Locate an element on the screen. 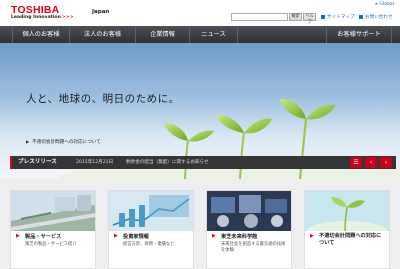 This screenshot has width=400, height=269. sitemap-link: サイトマップ is located at coordinates (338, 17).